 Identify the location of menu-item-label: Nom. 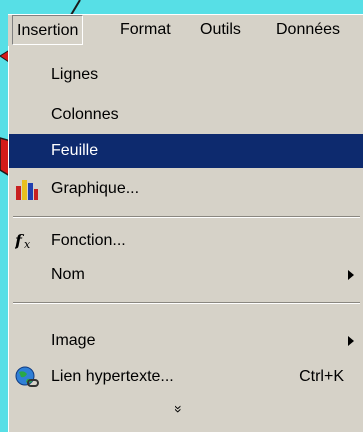
(68, 274).